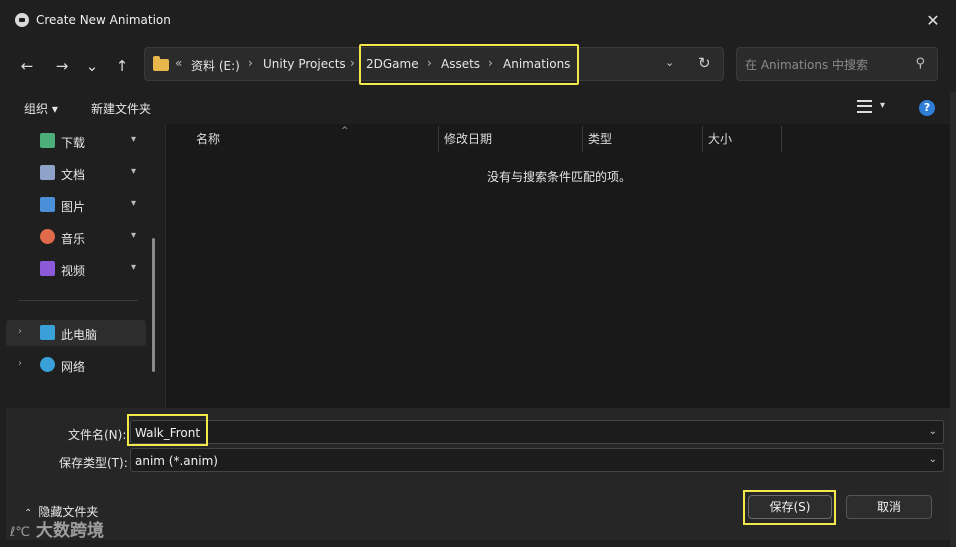 Image resolution: width=956 pixels, height=547 pixels. I want to click on column-header-type: 类型, so click(600, 141).